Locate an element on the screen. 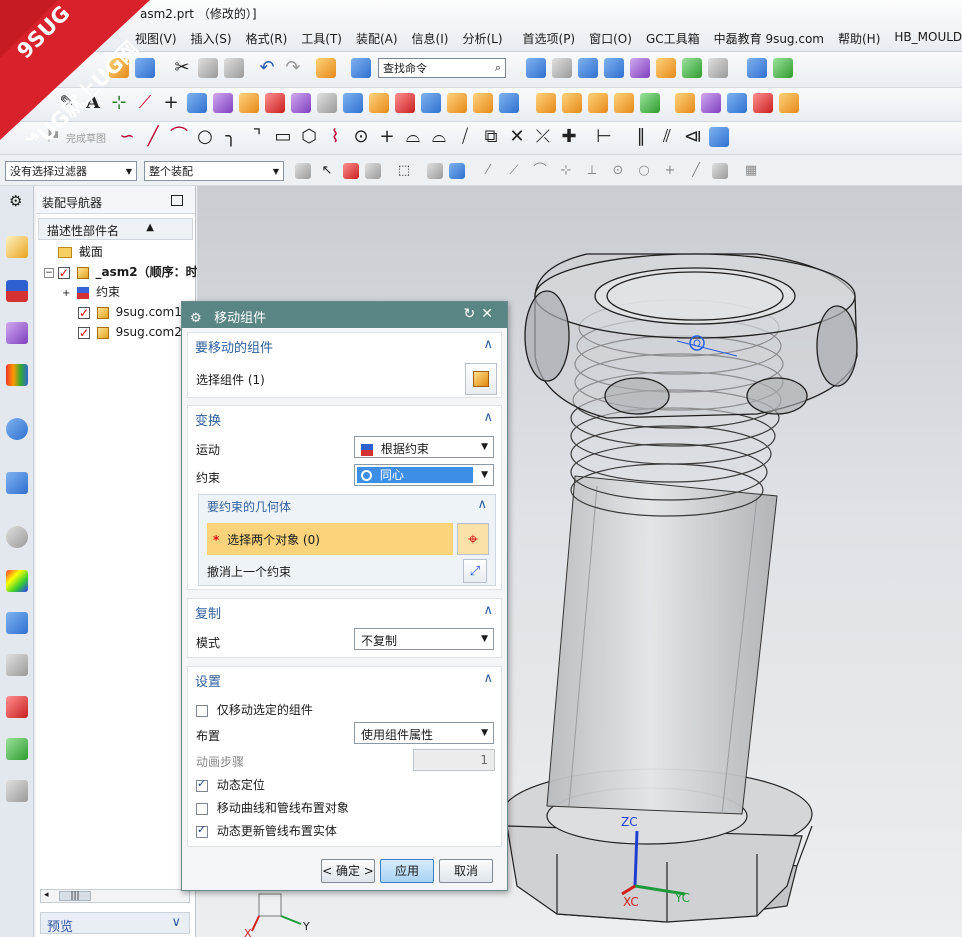 Image resolution: width=962 pixels, height=937 pixels. assembly-navigator-icon is located at coordinates (17, 247).